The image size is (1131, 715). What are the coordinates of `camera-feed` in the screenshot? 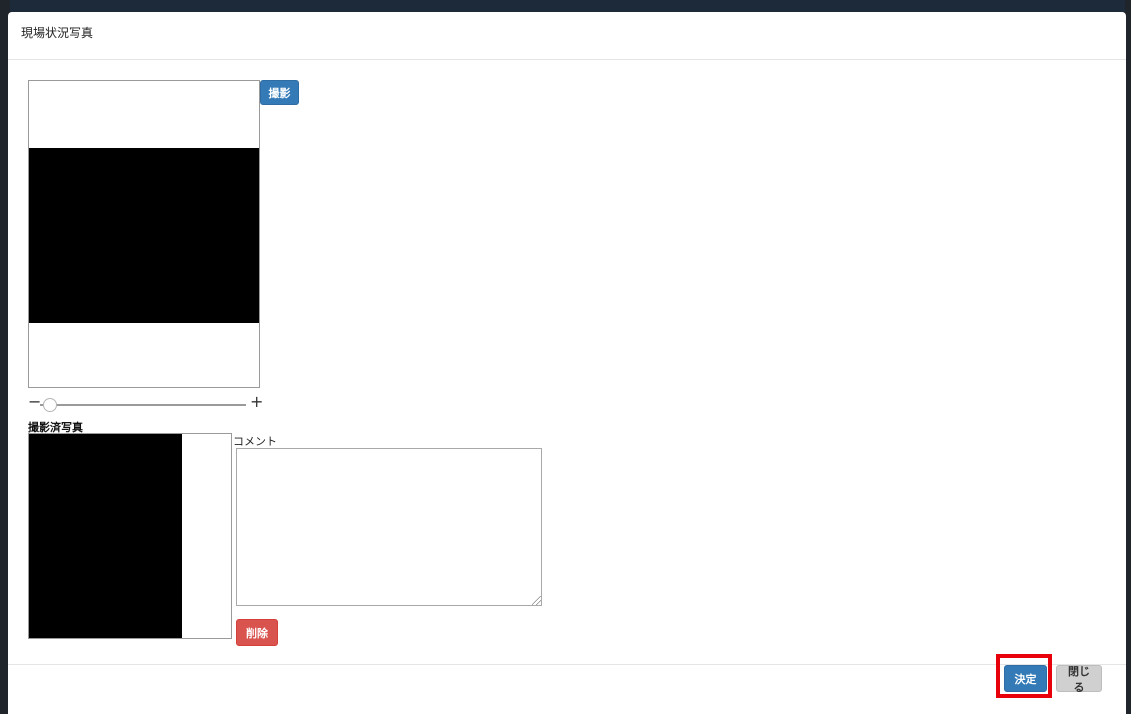 It's located at (144, 235).